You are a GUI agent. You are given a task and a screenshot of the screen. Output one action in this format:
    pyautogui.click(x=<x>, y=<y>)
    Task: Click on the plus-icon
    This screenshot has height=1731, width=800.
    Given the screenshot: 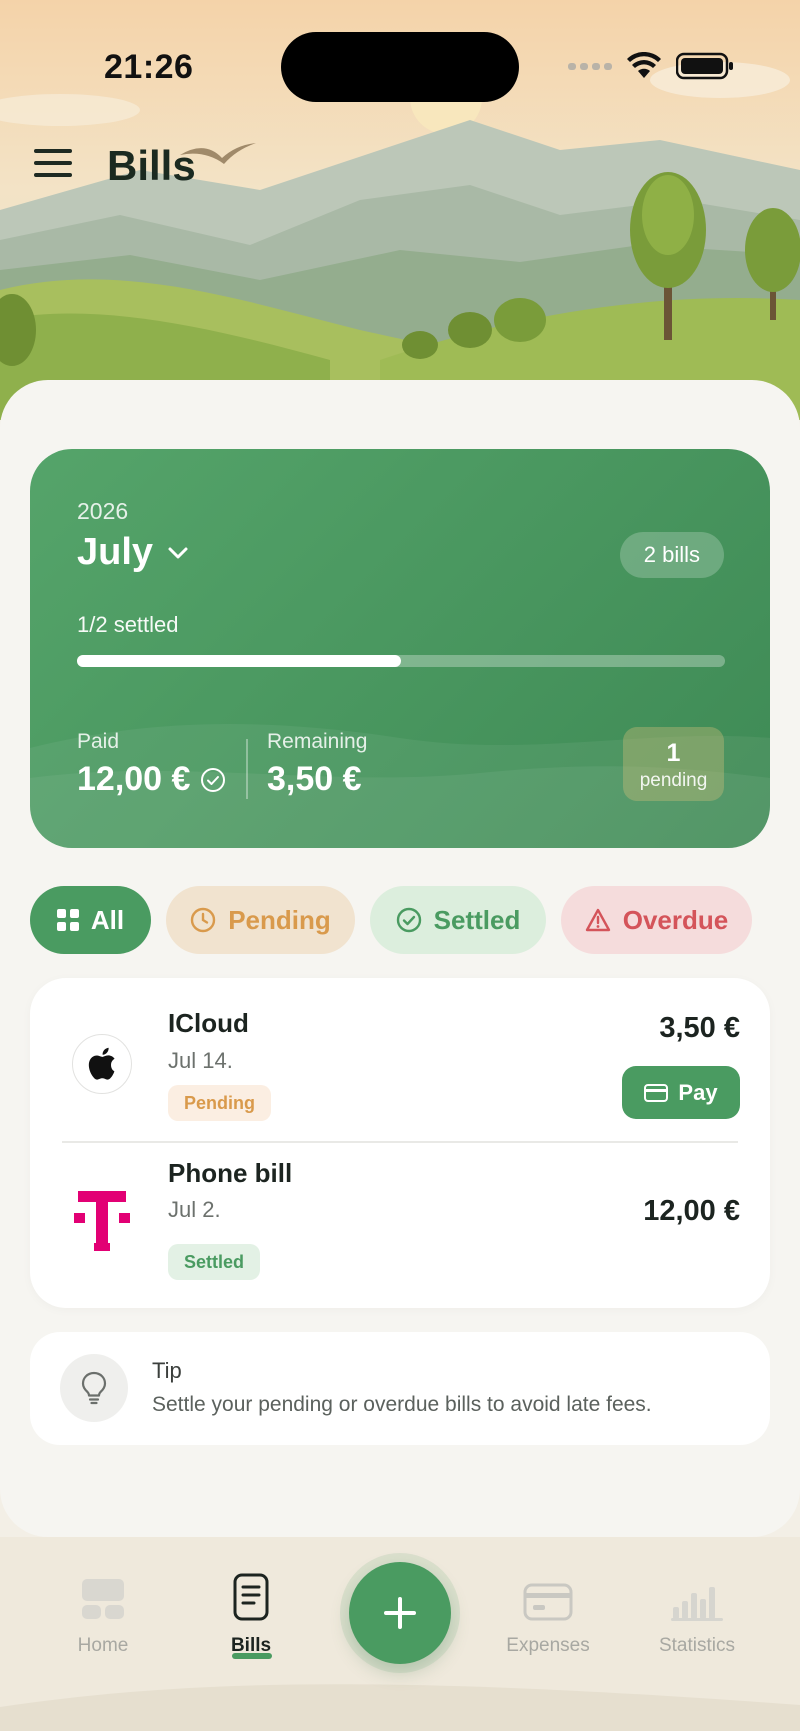 What is the action you would take?
    pyautogui.click(x=400, y=1613)
    